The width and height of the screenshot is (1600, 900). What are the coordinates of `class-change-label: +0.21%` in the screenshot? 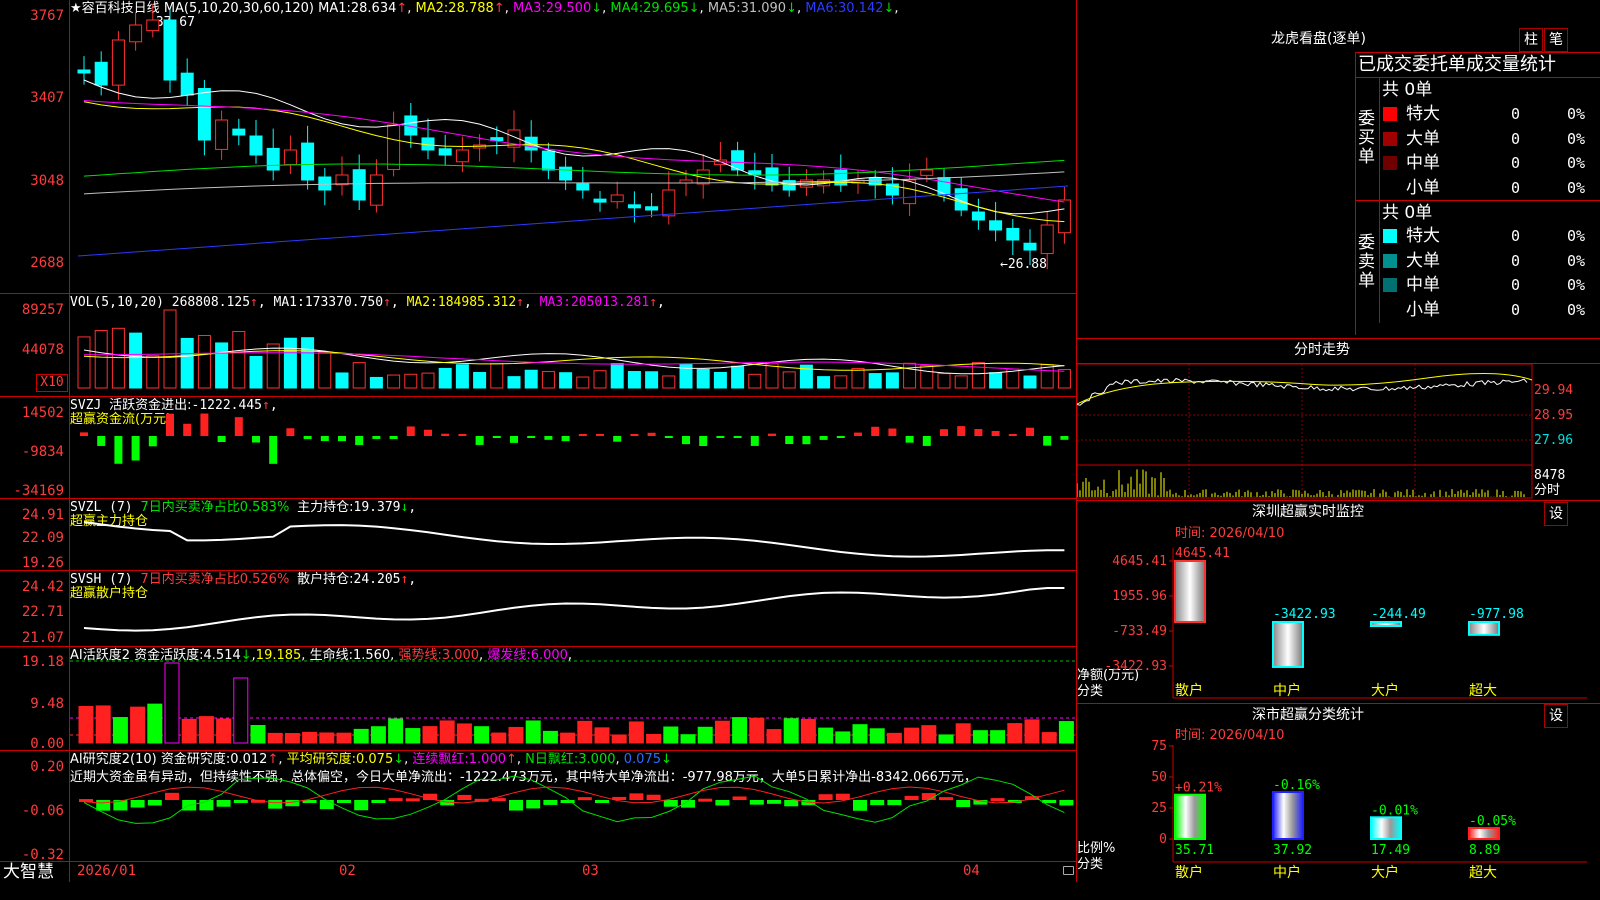 It's located at (1198, 788).